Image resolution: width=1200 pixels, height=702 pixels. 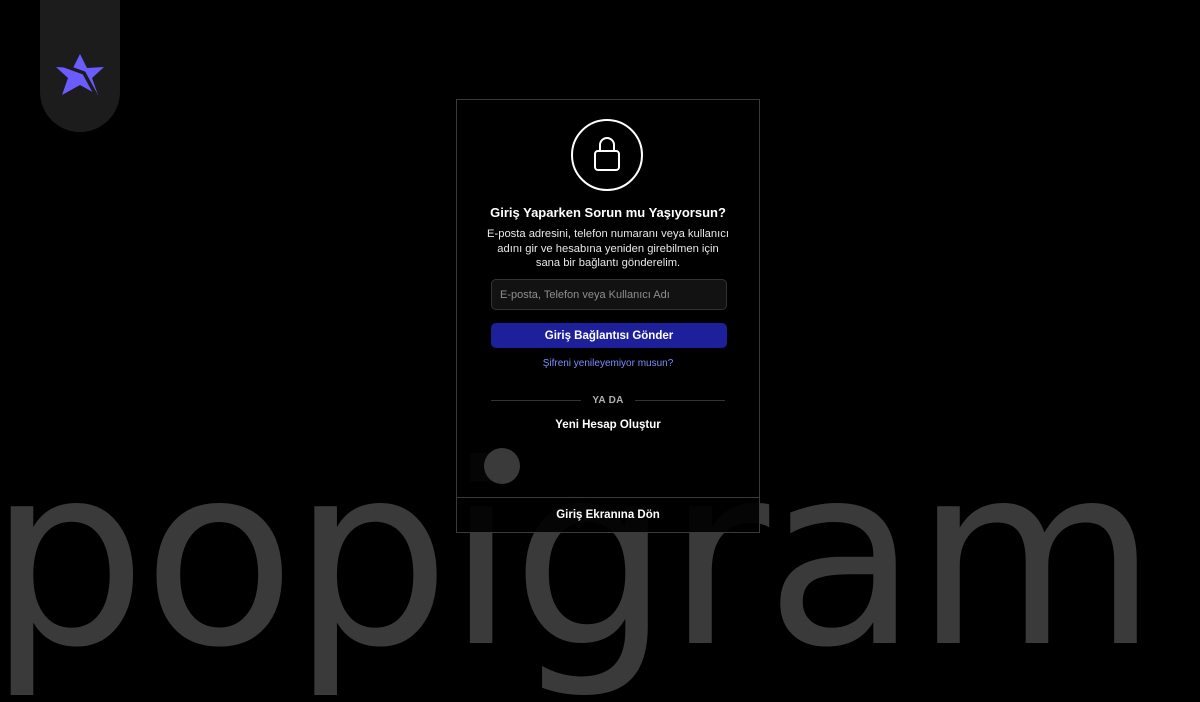 I want to click on divider-line-right, so click(x=680, y=400).